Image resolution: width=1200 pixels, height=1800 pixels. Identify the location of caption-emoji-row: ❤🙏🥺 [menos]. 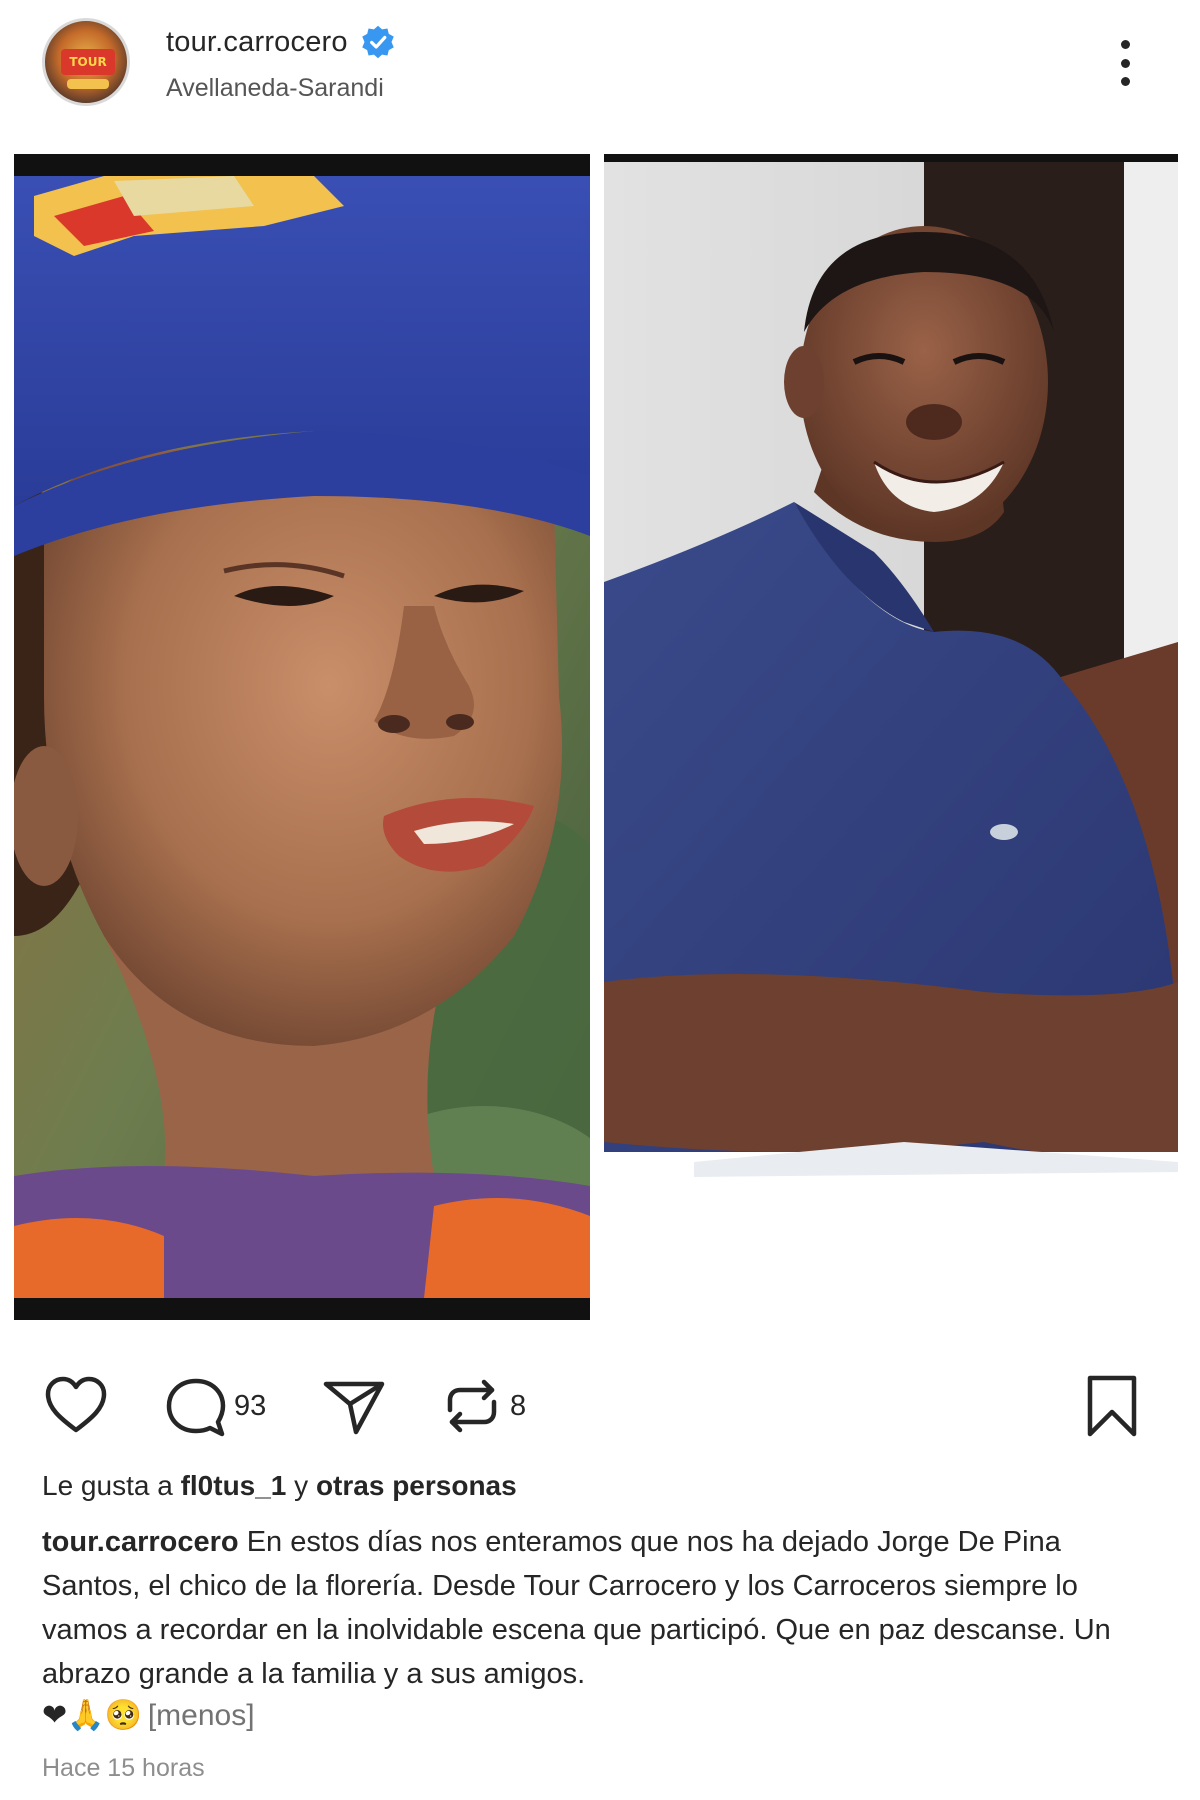
(148, 1715).